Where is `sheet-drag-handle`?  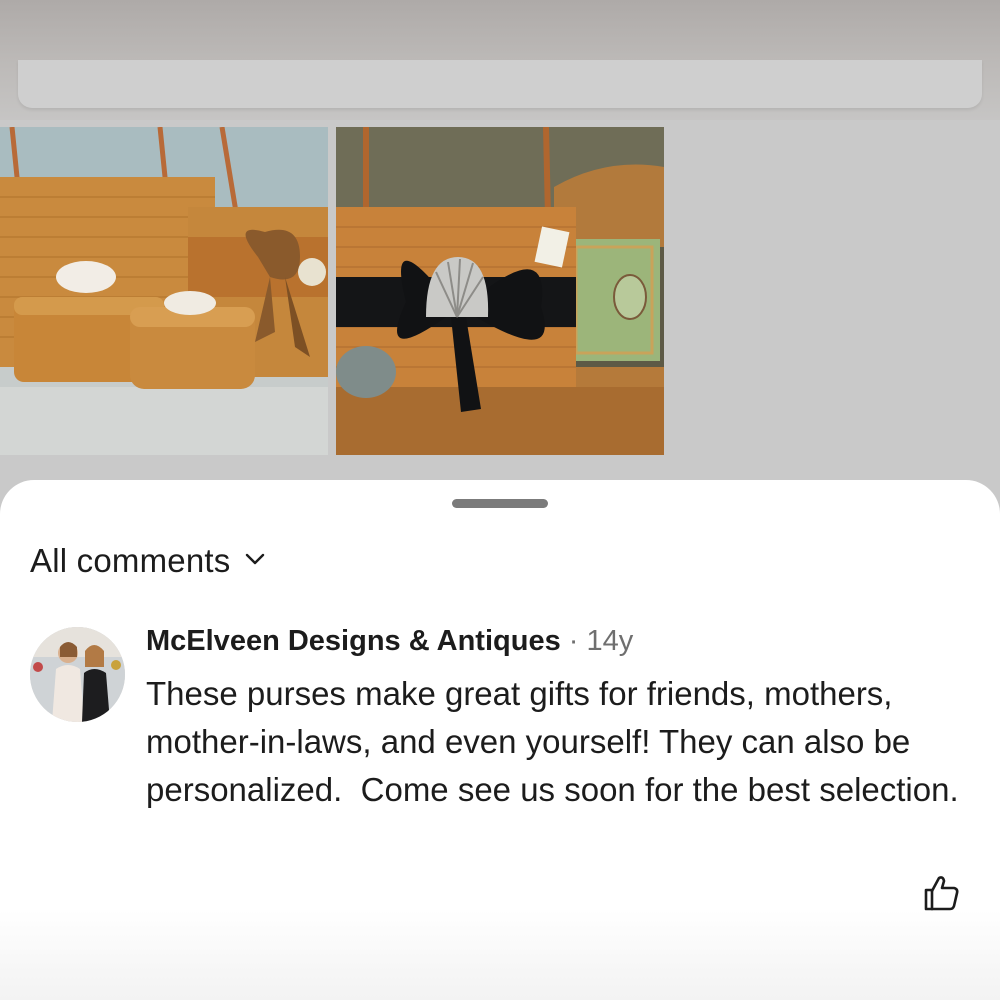 sheet-drag-handle is located at coordinates (500, 503).